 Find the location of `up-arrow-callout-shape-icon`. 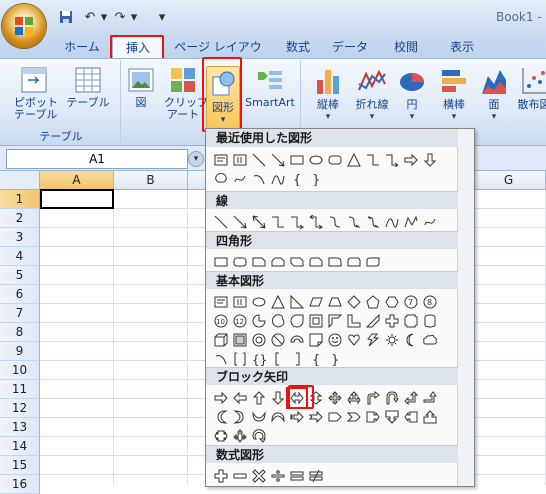

up-arrow-callout-shape-icon is located at coordinates (430, 417).